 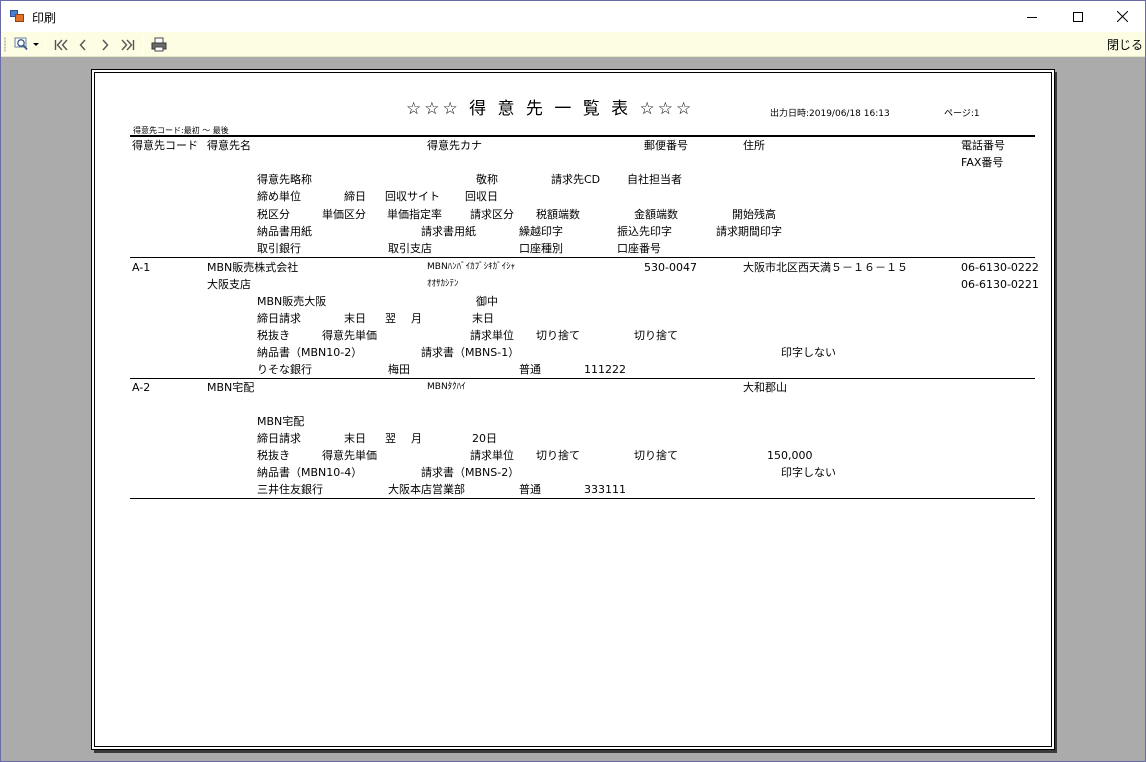 What do you see at coordinates (273, 214) in the screenshot?
I see `col-header-tax-class: 税区分` at bounding box center [273, 214].